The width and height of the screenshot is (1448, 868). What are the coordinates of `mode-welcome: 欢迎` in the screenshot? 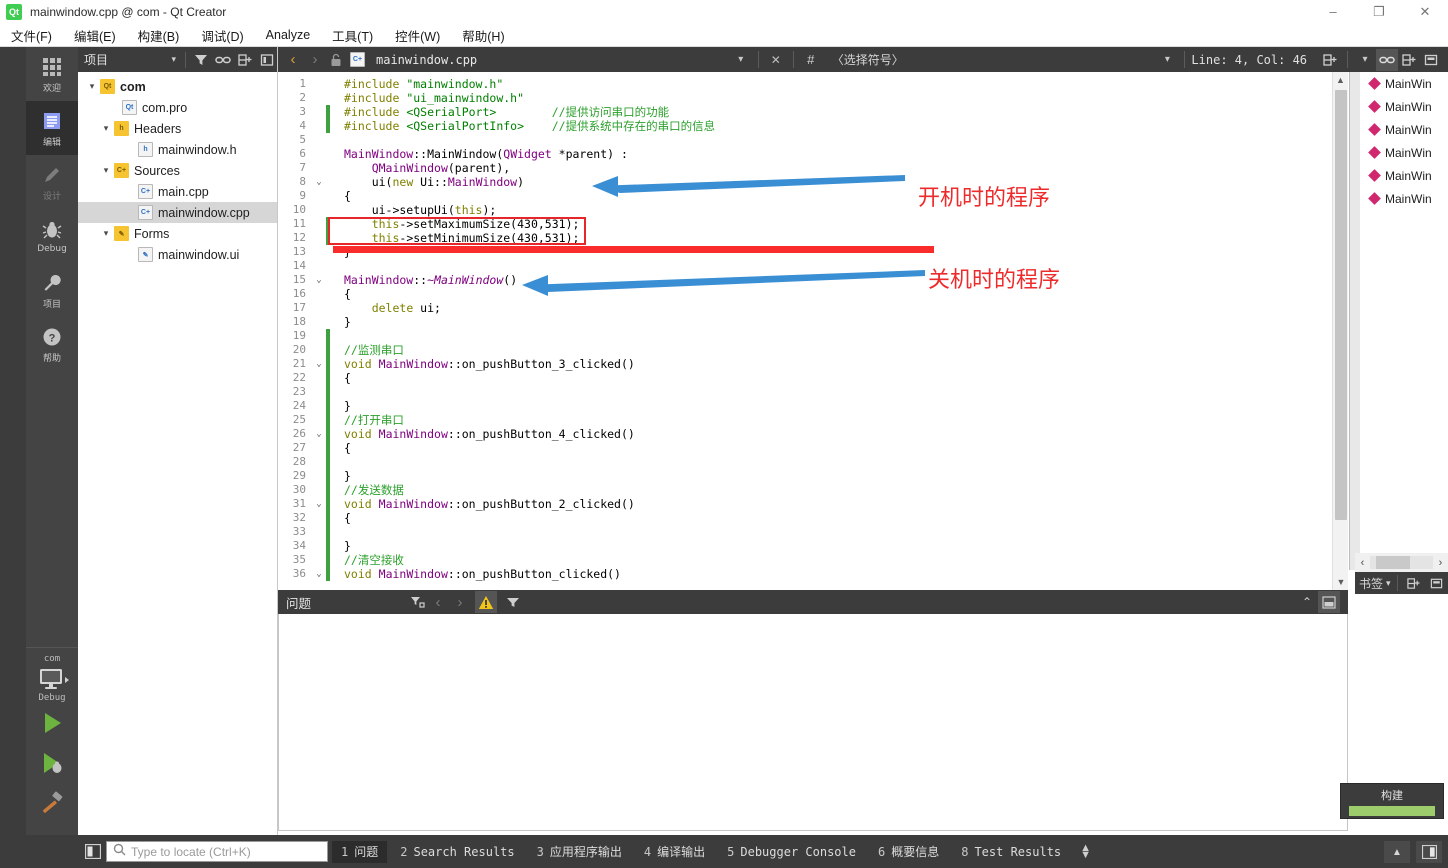 It's located at (52, 74).